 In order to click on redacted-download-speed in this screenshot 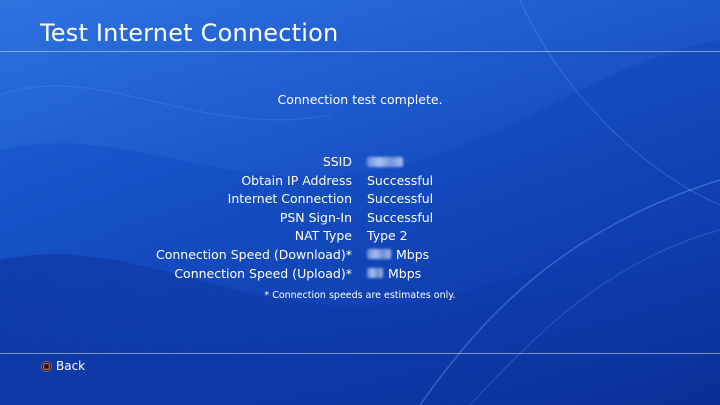, I will do `click(379, 254)`.